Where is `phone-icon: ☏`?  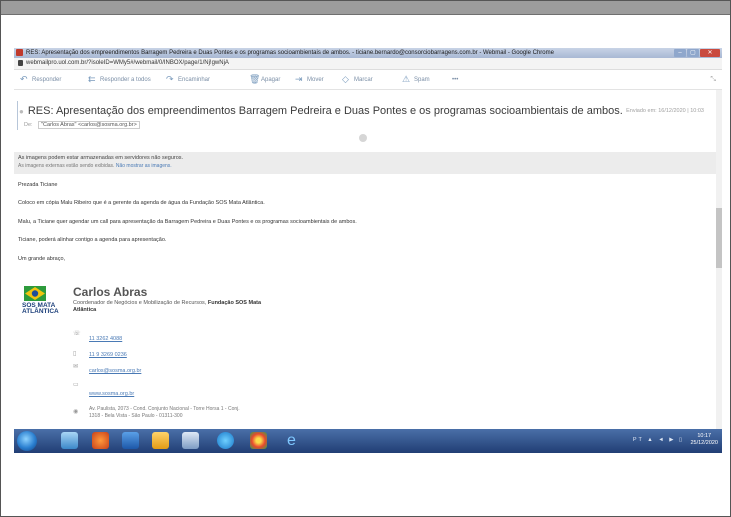 phone-icon: ☏ is located at coordinates (77, 334).